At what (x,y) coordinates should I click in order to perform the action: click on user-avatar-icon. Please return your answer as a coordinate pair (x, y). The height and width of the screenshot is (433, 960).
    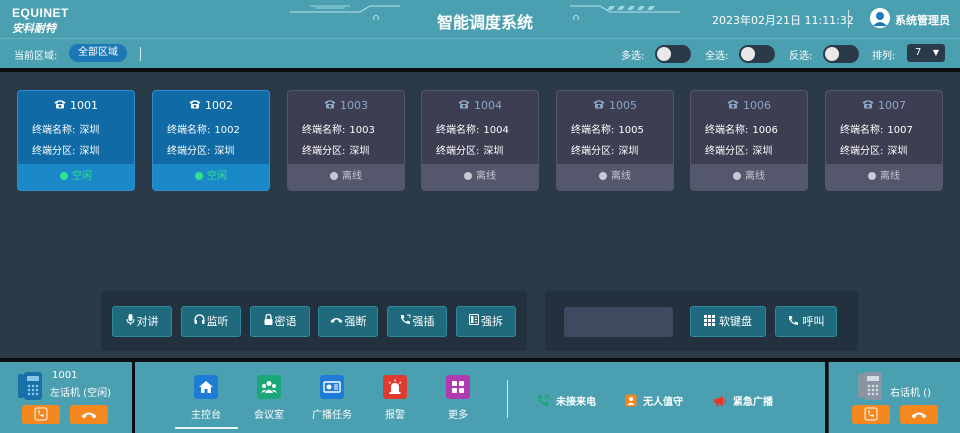
    Looking at the image, I should click on (880, 18).